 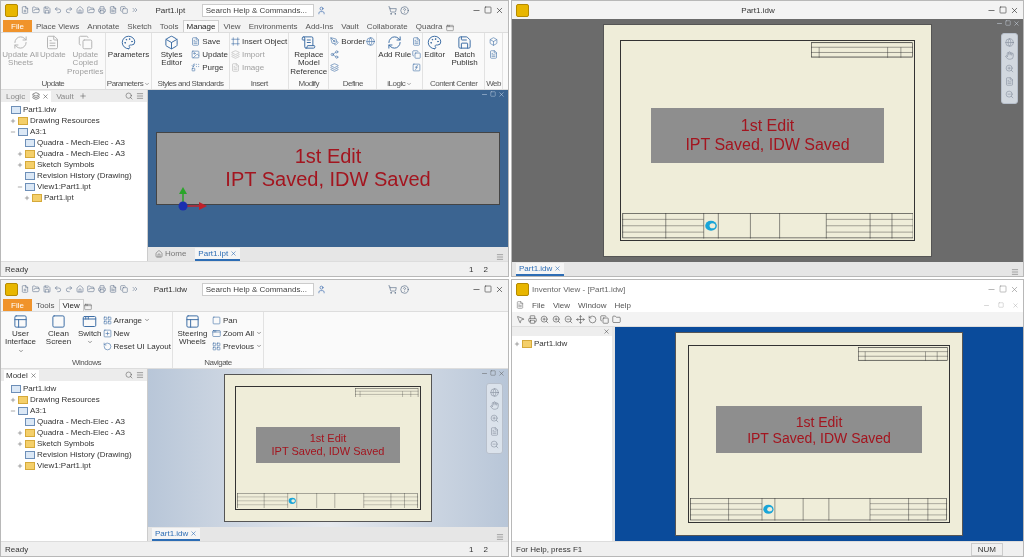 What do you see at coordinates (237, 333) in the screenshot?
I see `ribbon-button: Zoom All` at bounding box center [237, 333].